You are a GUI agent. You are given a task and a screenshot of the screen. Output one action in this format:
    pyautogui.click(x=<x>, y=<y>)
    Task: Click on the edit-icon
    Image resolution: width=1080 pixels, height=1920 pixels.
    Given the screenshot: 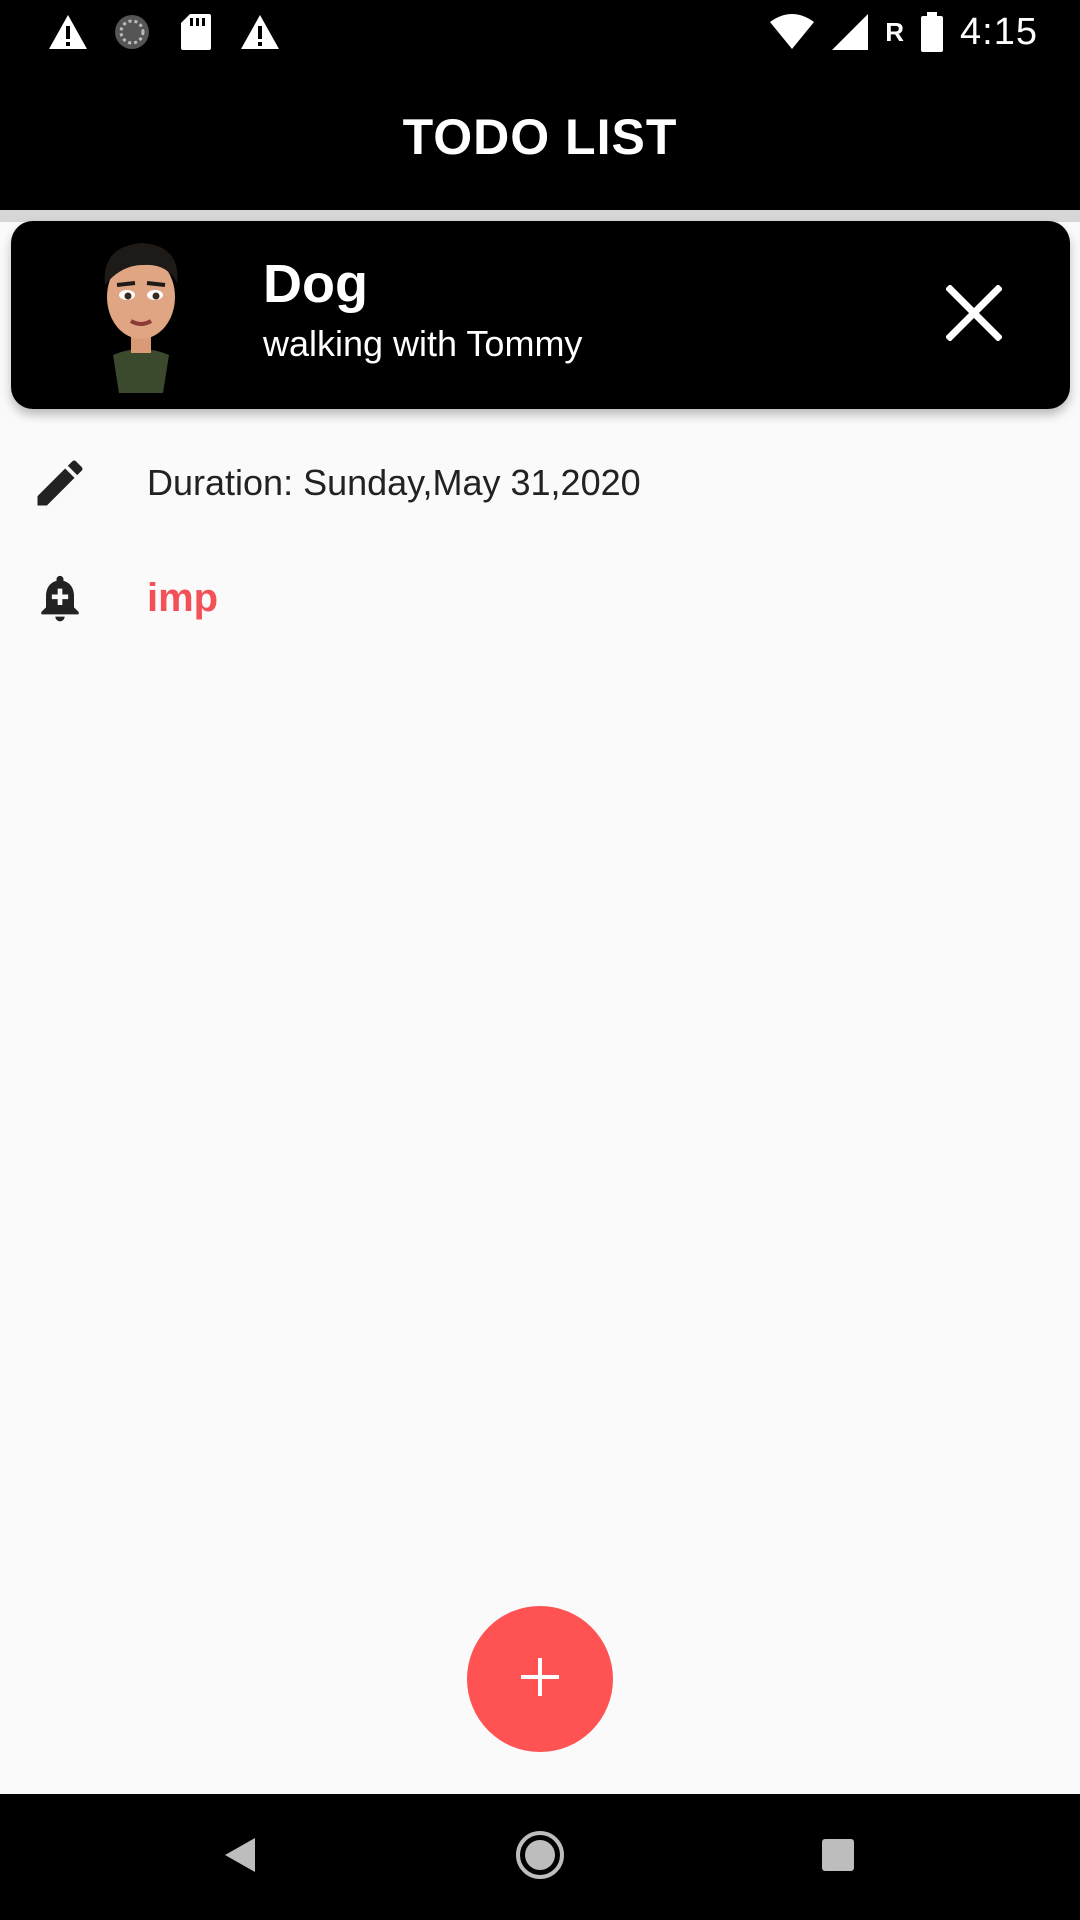 What is the action you would take?
    pyautogui.click(x=60, y=483)
    